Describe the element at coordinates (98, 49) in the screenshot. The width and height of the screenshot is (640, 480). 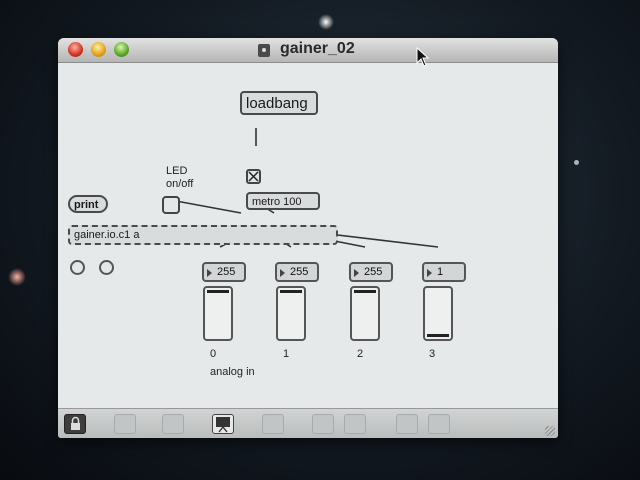
I see `minimize-button` at that location.